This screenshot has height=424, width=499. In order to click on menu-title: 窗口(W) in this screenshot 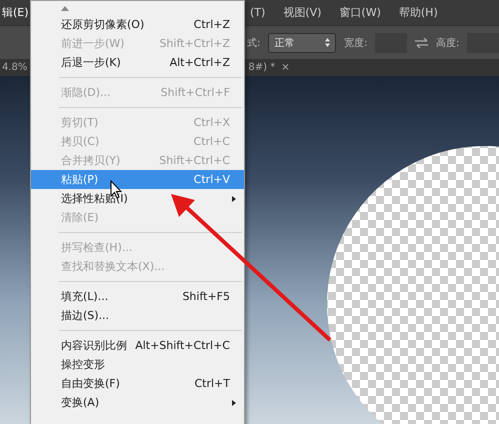, I will do `click(360, 12)`.